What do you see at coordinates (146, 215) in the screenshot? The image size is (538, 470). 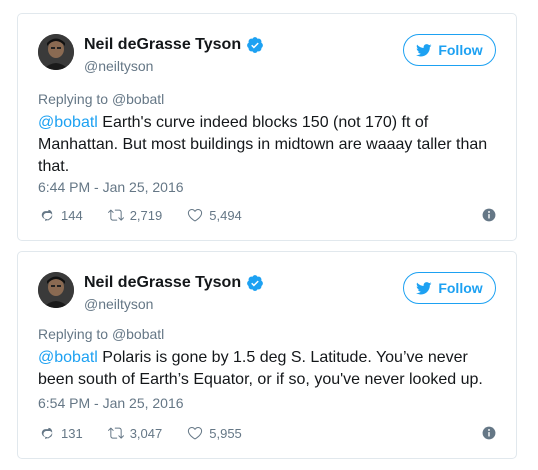 I see `retweet-count: 2,719` at bounding box center [146, 215].